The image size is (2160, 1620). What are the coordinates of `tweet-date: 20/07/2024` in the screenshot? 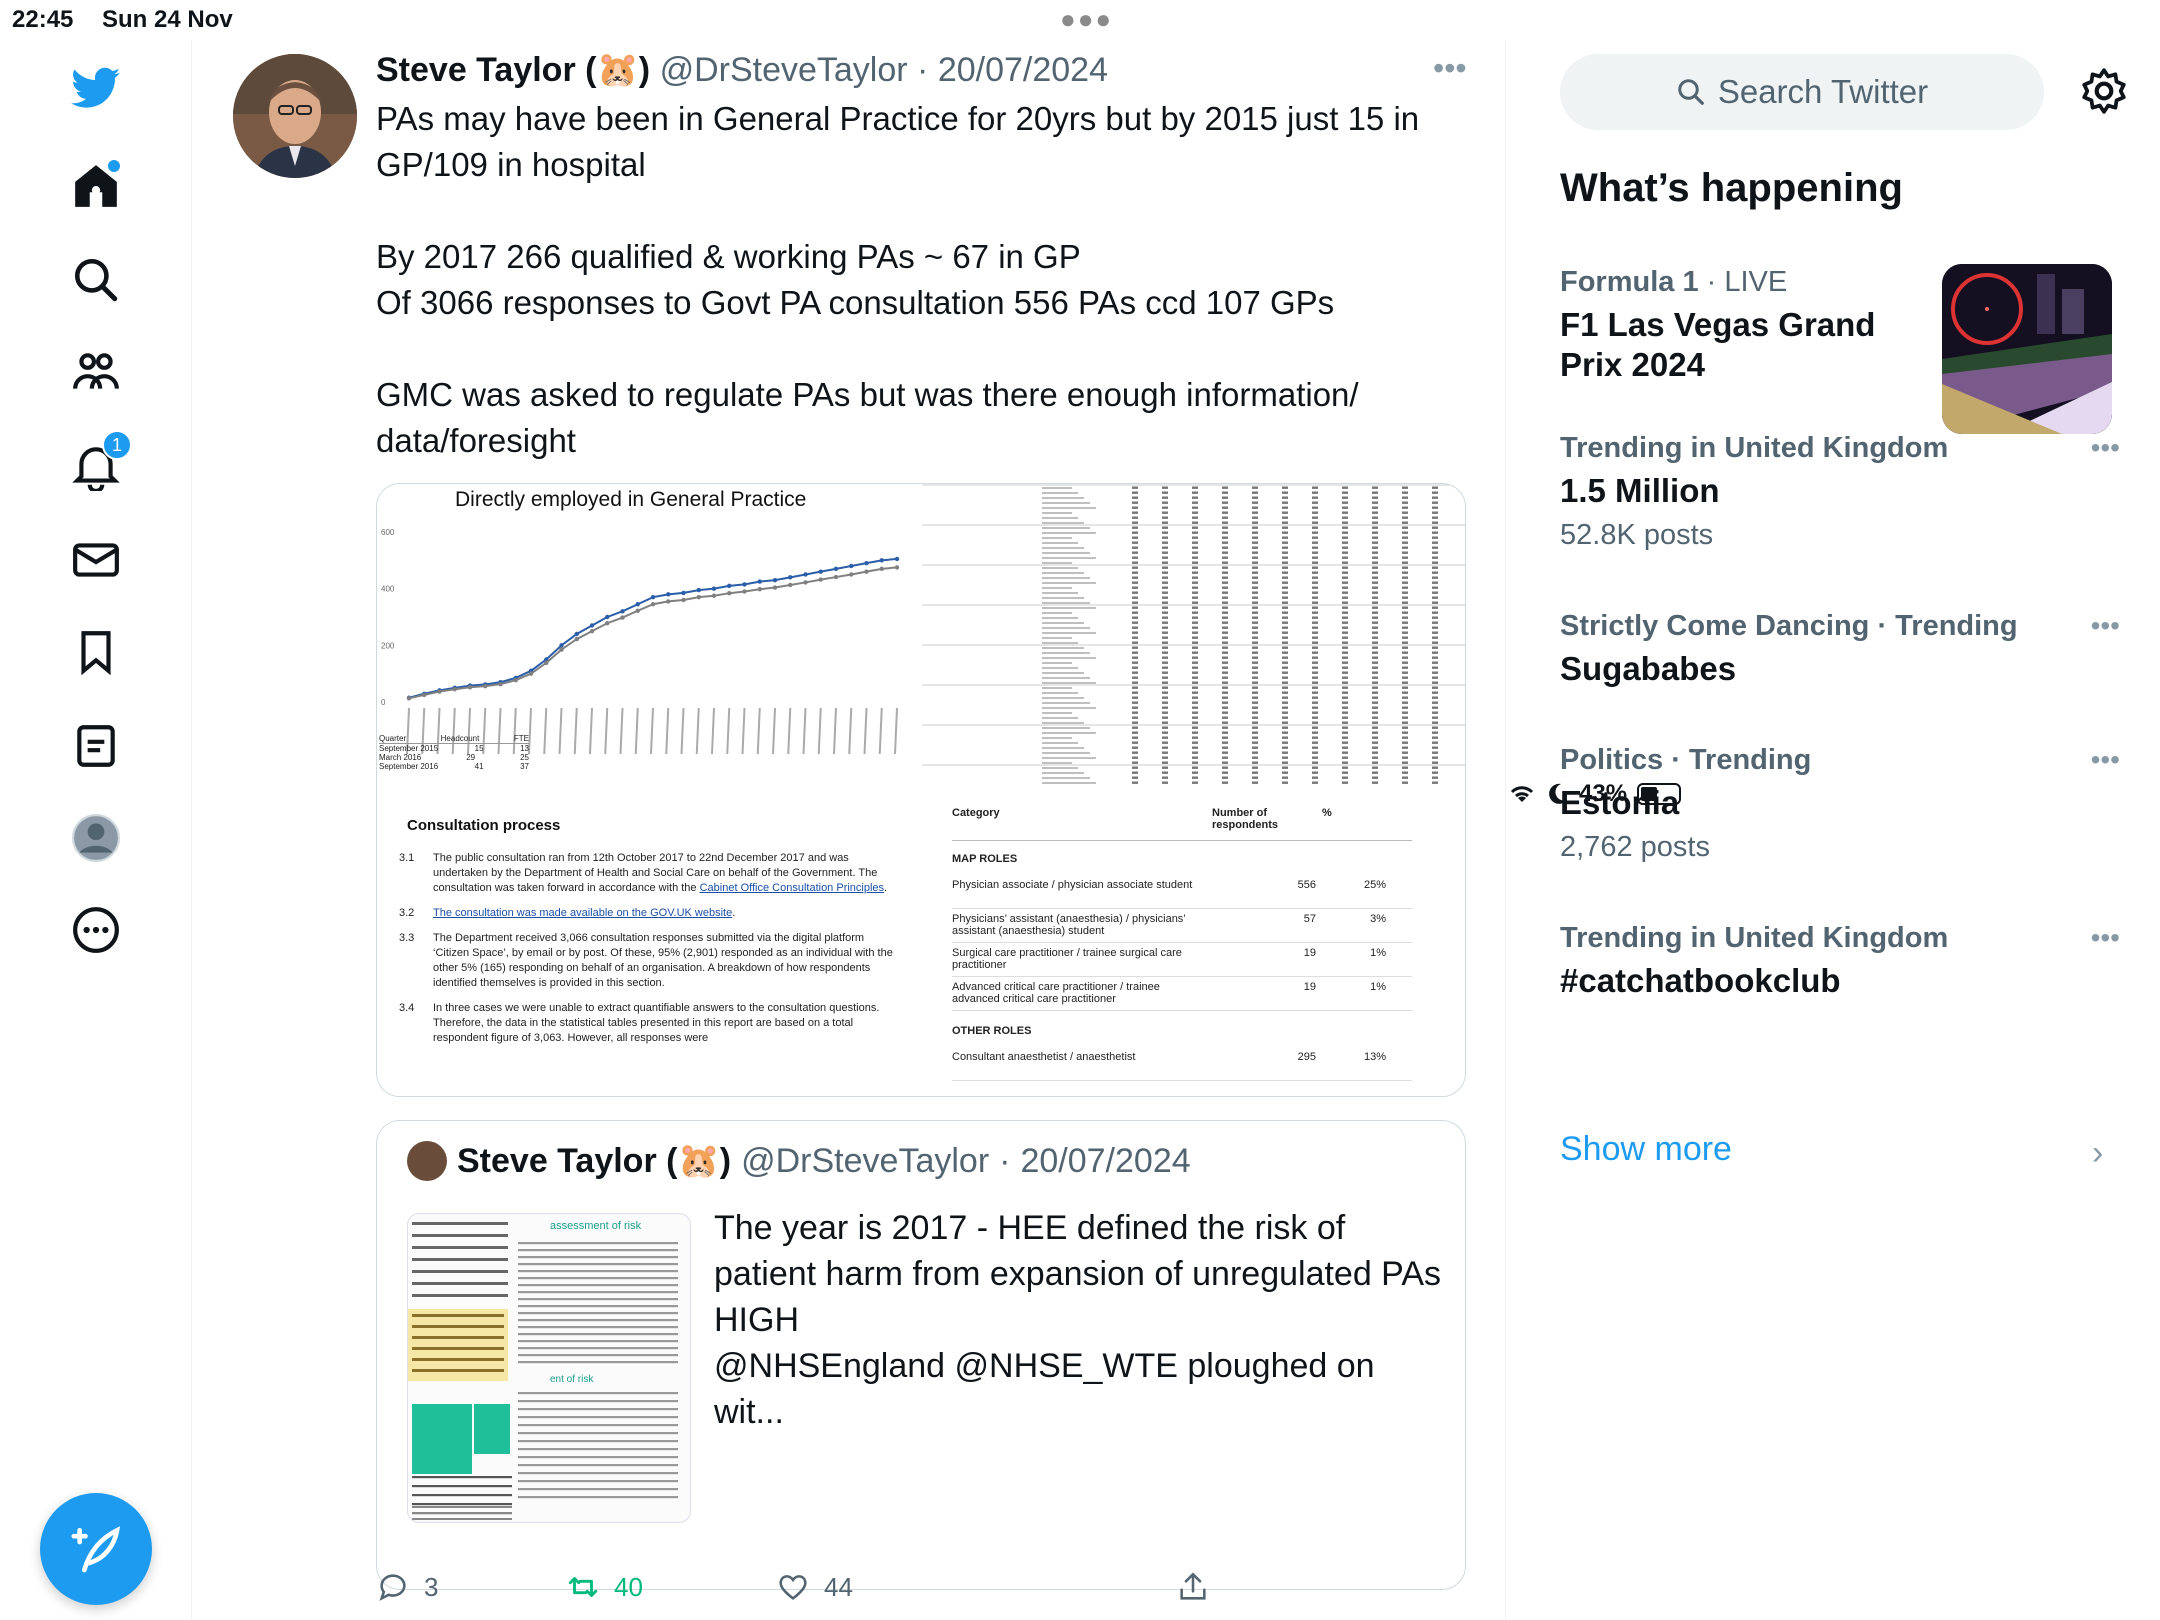 It's located at (1023, 70).